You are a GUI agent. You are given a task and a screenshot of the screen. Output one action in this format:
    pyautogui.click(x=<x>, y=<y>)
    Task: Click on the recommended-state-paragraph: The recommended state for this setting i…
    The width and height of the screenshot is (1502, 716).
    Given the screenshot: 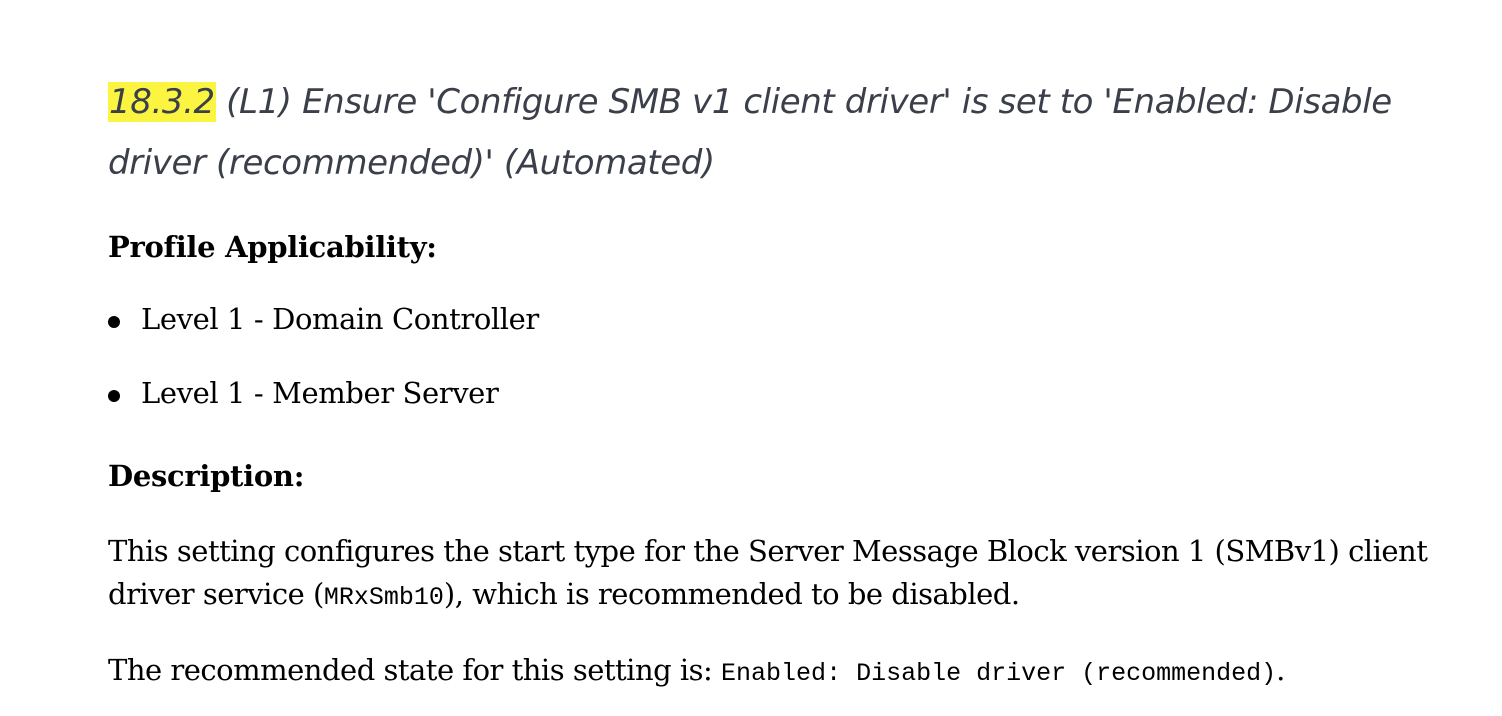 What is the action you would take?
    pyautogui.click(x=778, y=672)
    